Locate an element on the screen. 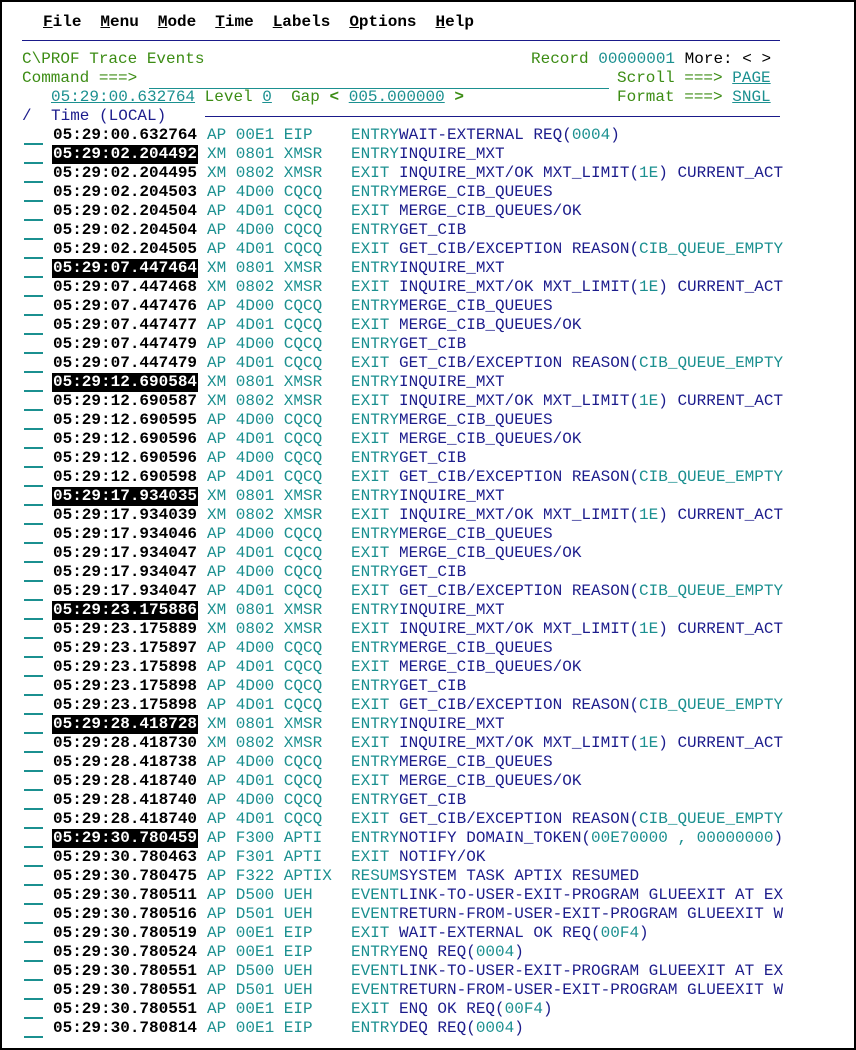  event-time: 05:29:17.934035 is located at coordinates (125, 496).